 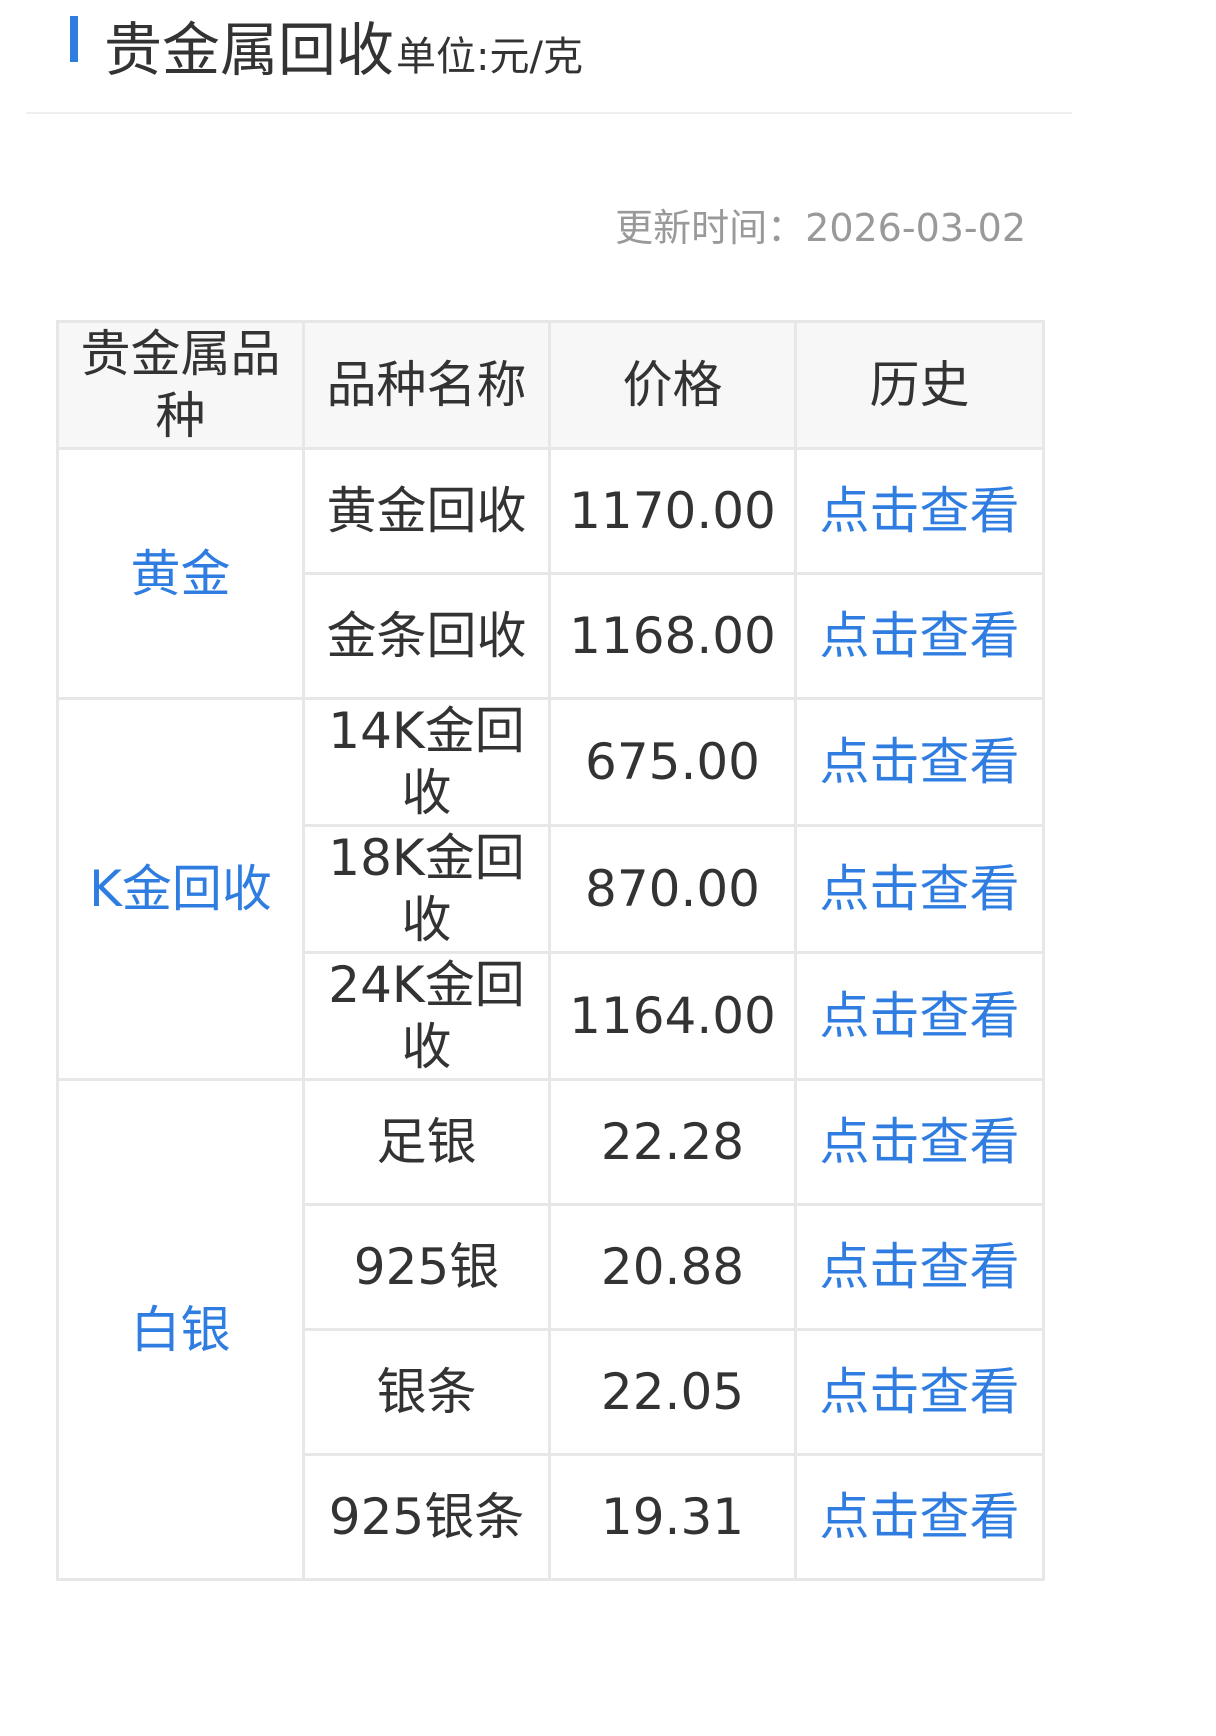 I want to click on item-name-cell: 黄金回收, so click(x=426, y=511).